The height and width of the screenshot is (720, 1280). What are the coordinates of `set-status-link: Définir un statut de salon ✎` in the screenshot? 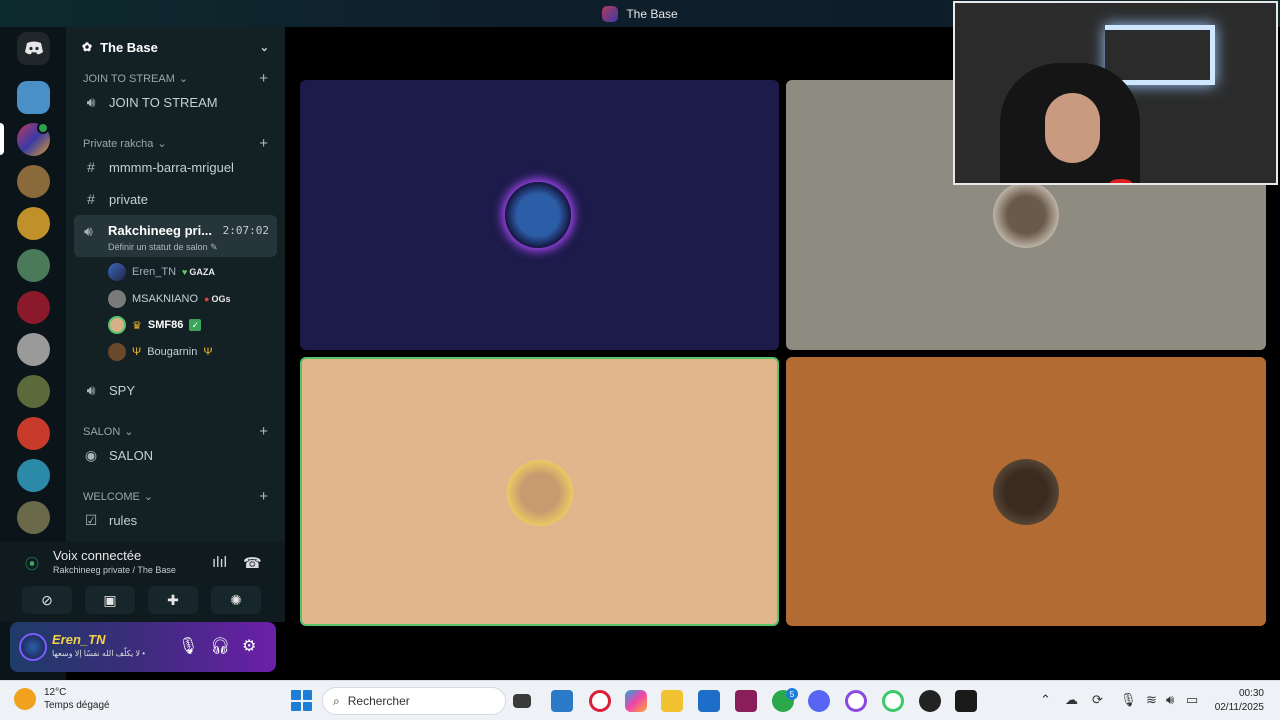 It's located at (163, 247).